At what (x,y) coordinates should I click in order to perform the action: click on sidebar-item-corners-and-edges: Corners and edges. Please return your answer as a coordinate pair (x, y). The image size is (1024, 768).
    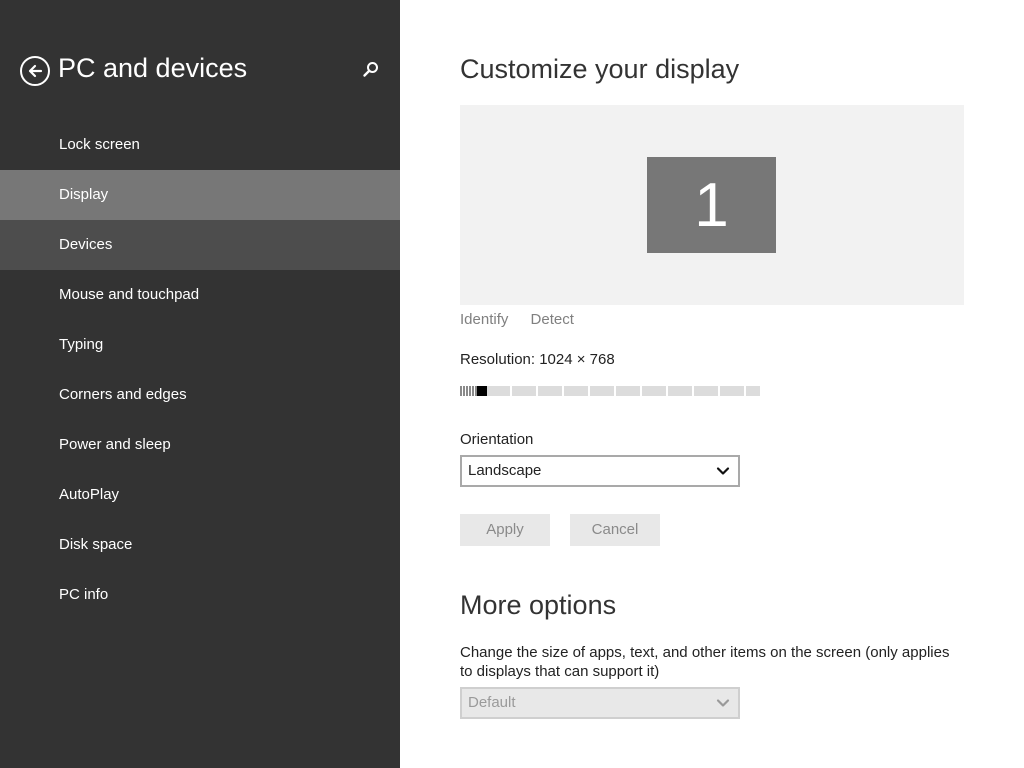
    Looking at the image, I should click on (200, 395).